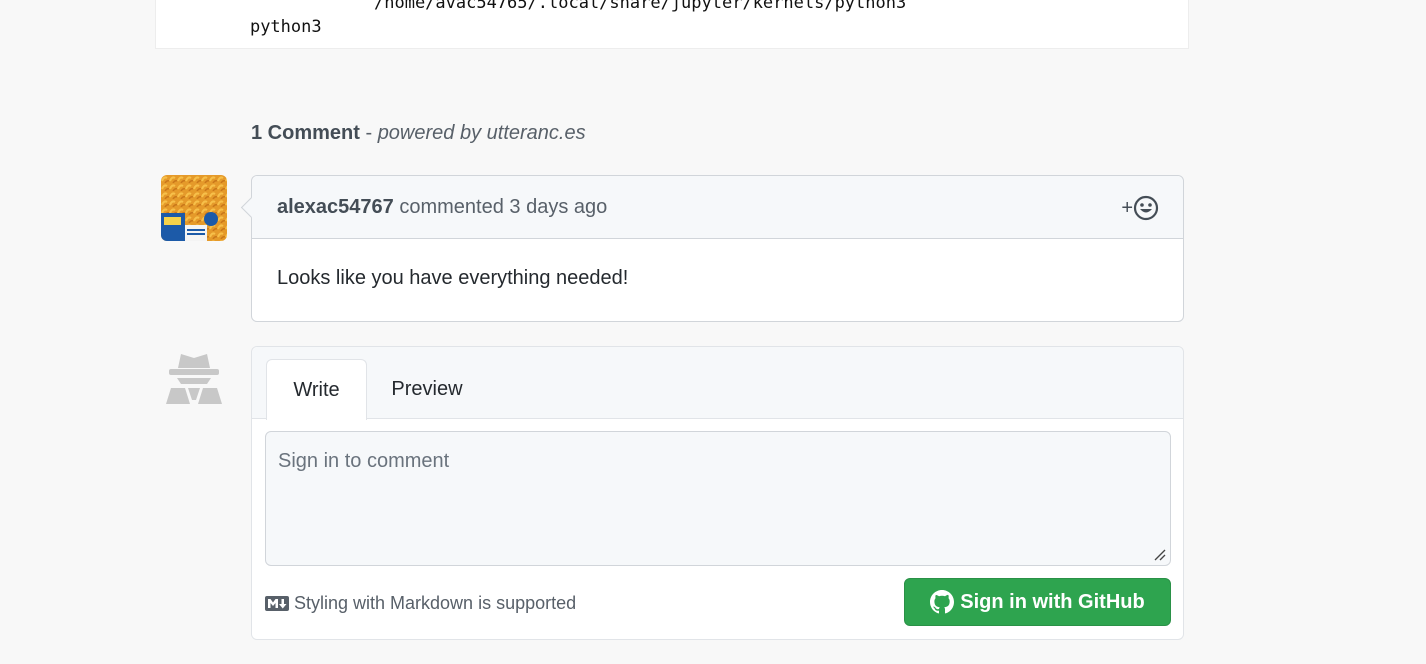 This screenshot has width=1426, height=664. What do you see at coordinates (305, 133) in the screenshot?
I see `comment-count: 1 Comment` at bounding box center [305, 133].